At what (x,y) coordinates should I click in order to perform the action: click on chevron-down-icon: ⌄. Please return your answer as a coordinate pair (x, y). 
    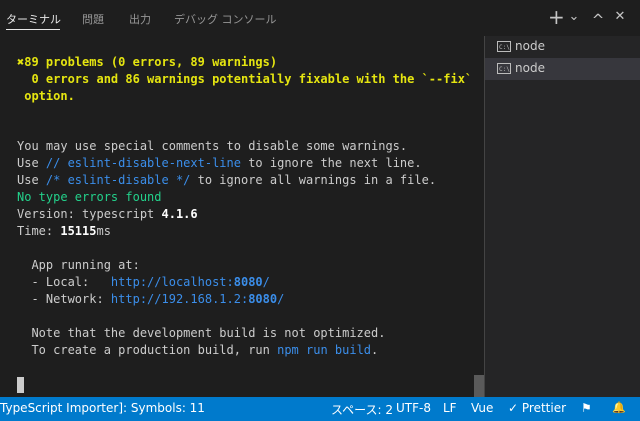
    Looking at the image, I should click on (574, 17).